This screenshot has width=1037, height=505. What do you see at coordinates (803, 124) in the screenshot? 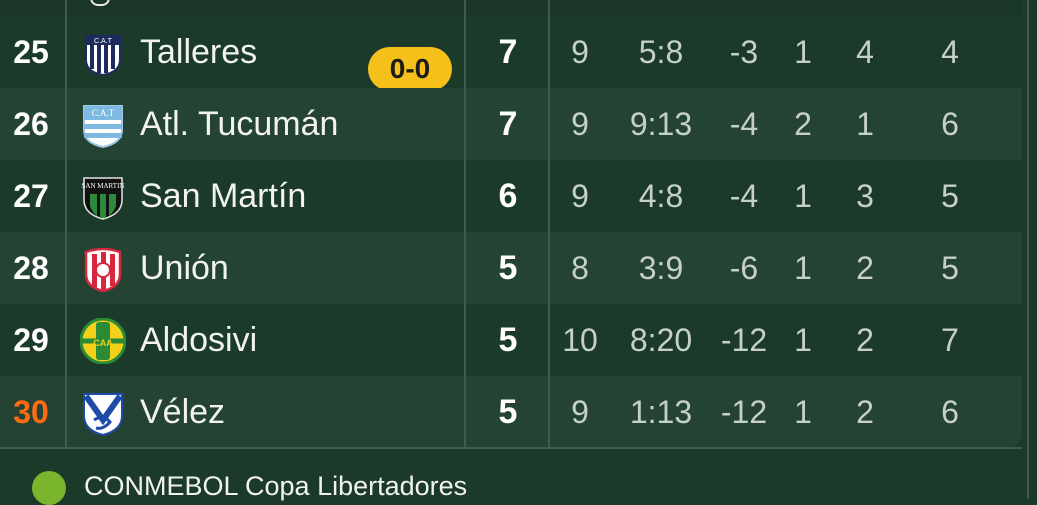
I see `wins: 2` at bounding box center [803, 124].